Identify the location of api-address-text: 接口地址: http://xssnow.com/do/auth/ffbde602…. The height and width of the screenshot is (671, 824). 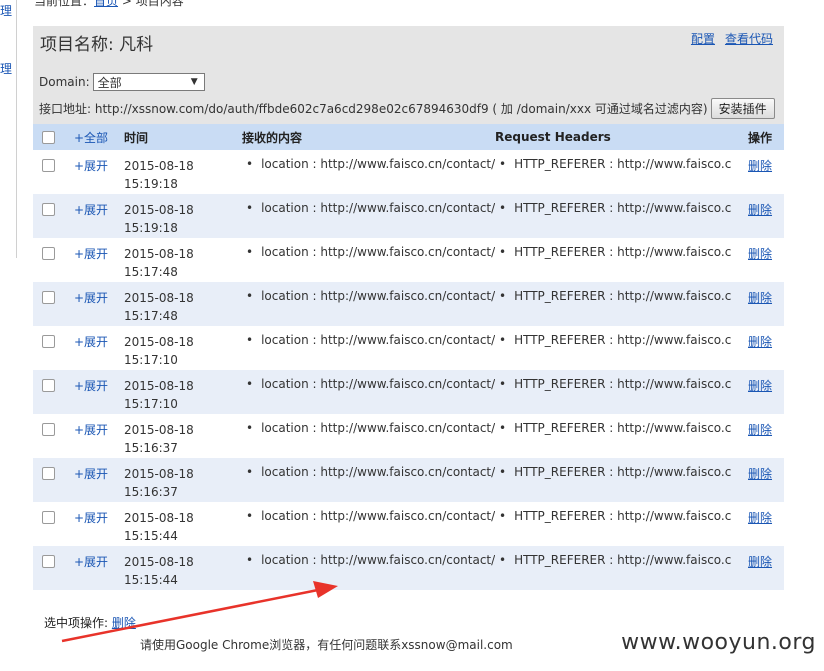
(373, 109).